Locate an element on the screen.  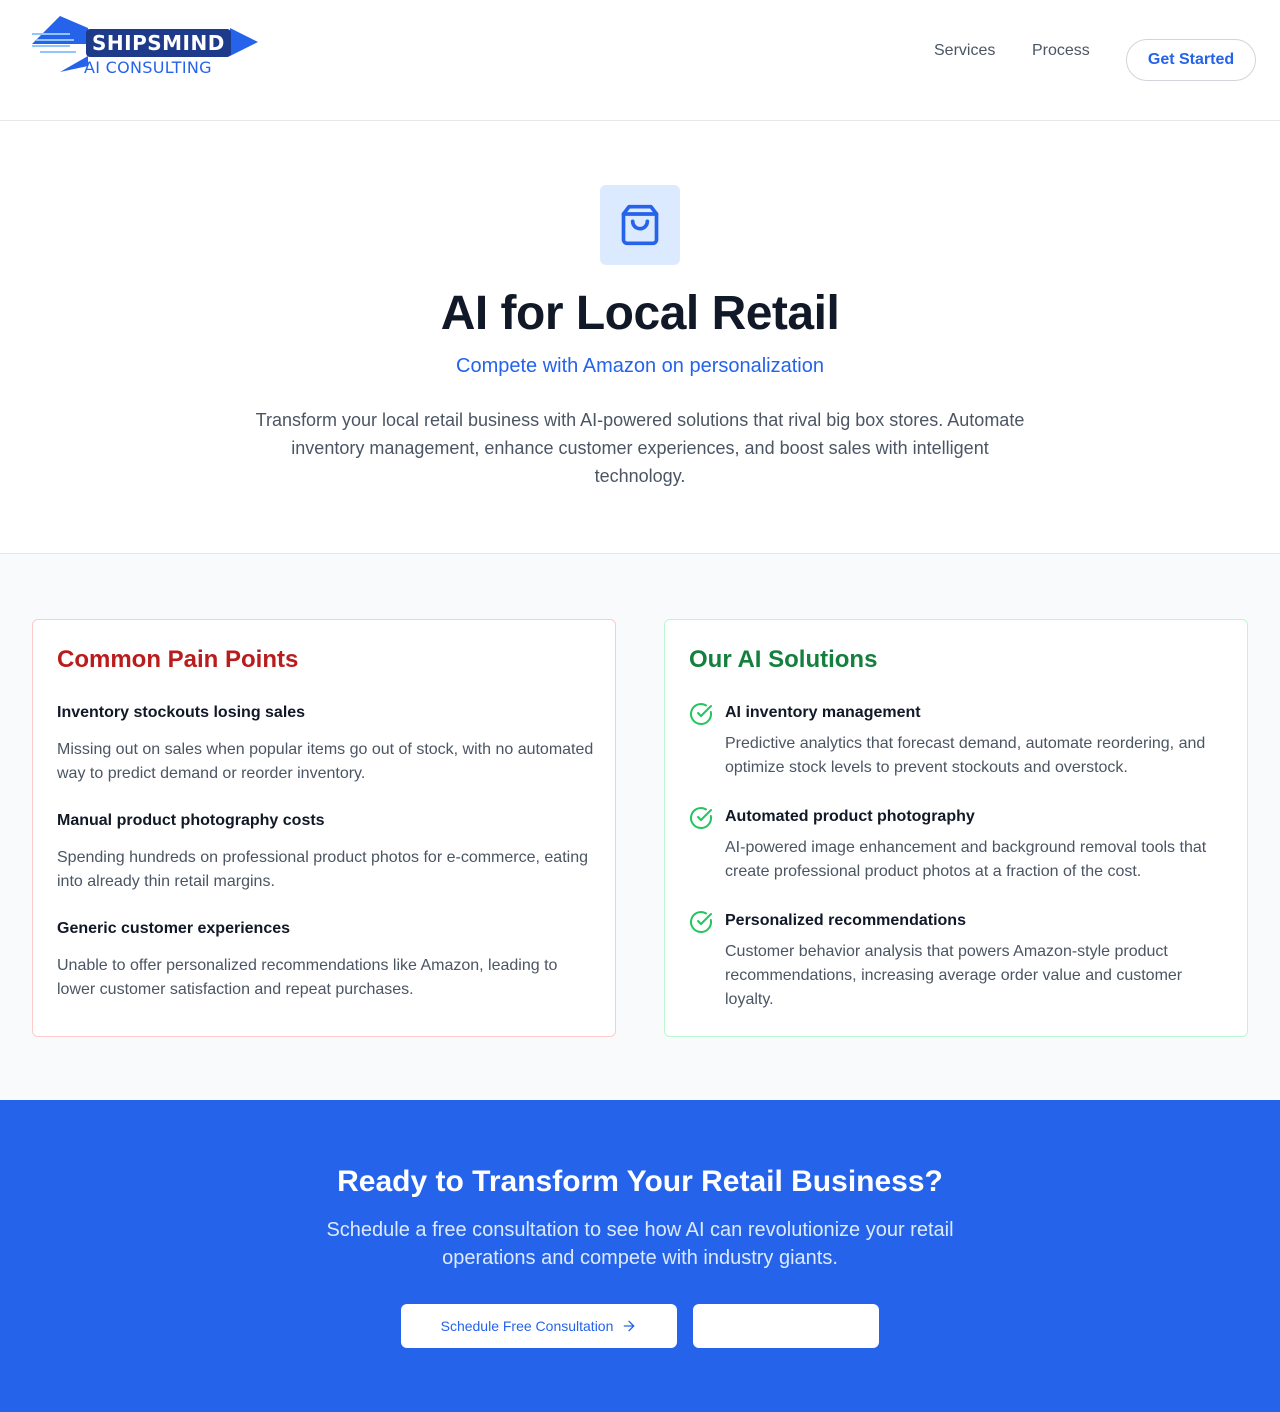
logo-tagline: AI CONSULTING is located at coordinates (148, 67).